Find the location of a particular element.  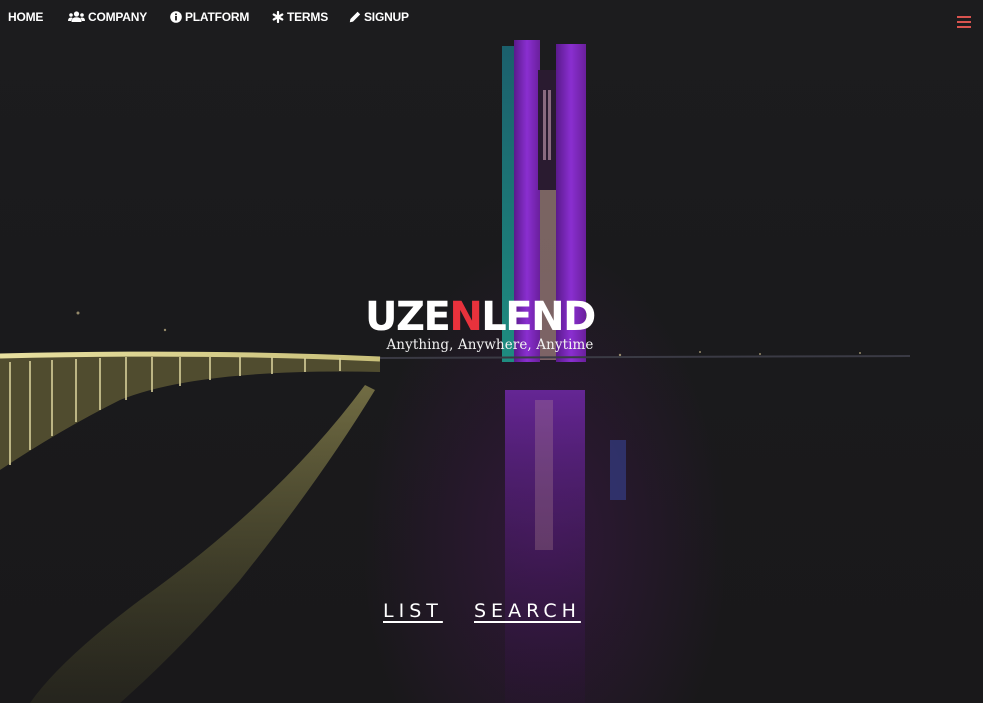

brand-logo-part-2: LEND is located at coordinates (538, 317).